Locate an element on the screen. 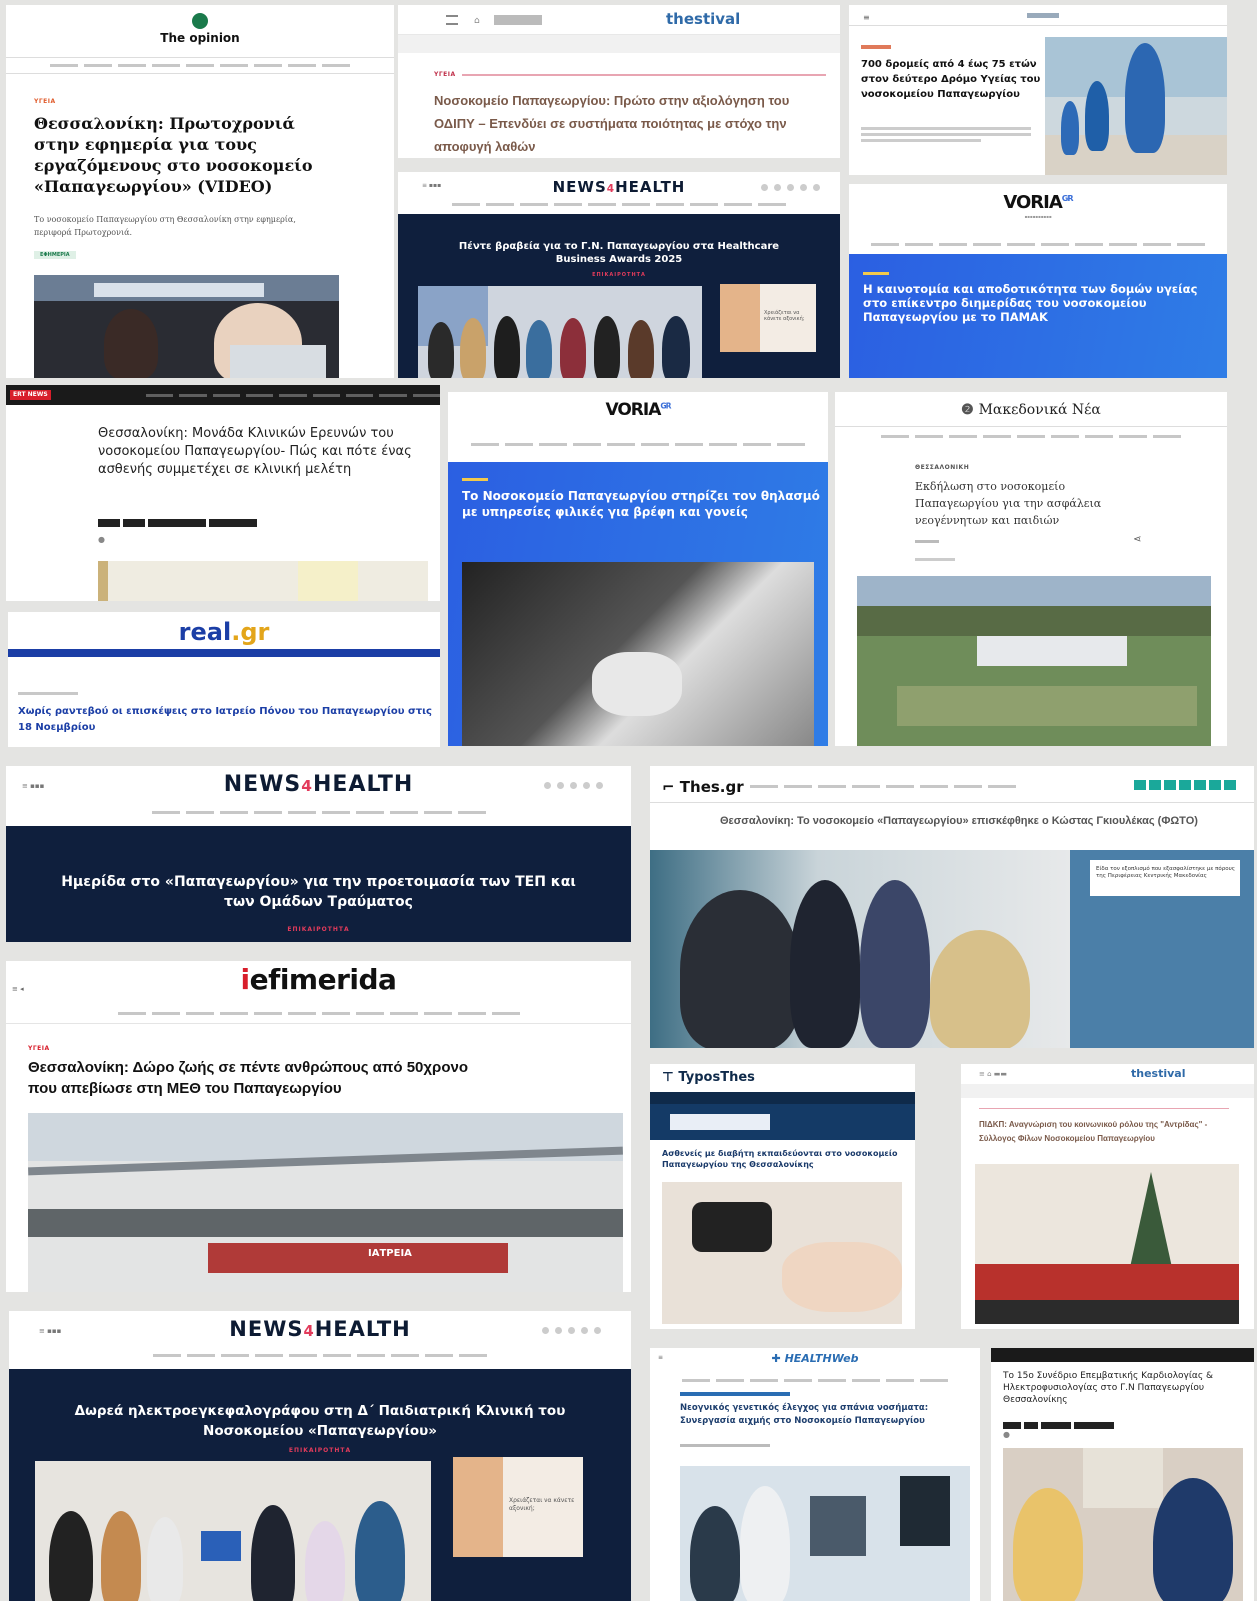  makedonika-logo: ❷ Μακεδονικά Νέα is located at coordinates (1031, 410).